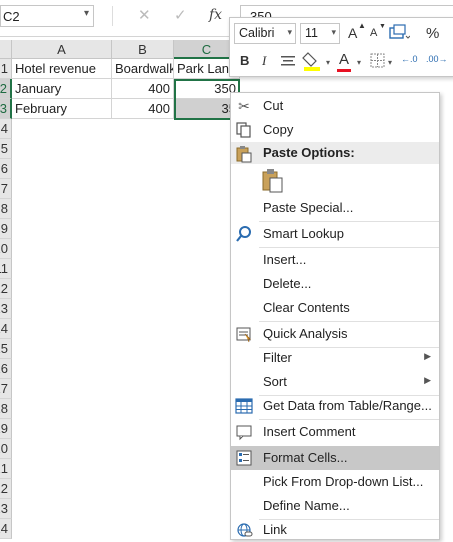 This screenshot has height=542, width=453. What do you see at coordinates (344, 59) in the screenshot?
I see `font-color-icon: A` at bounding box center [344, 59].